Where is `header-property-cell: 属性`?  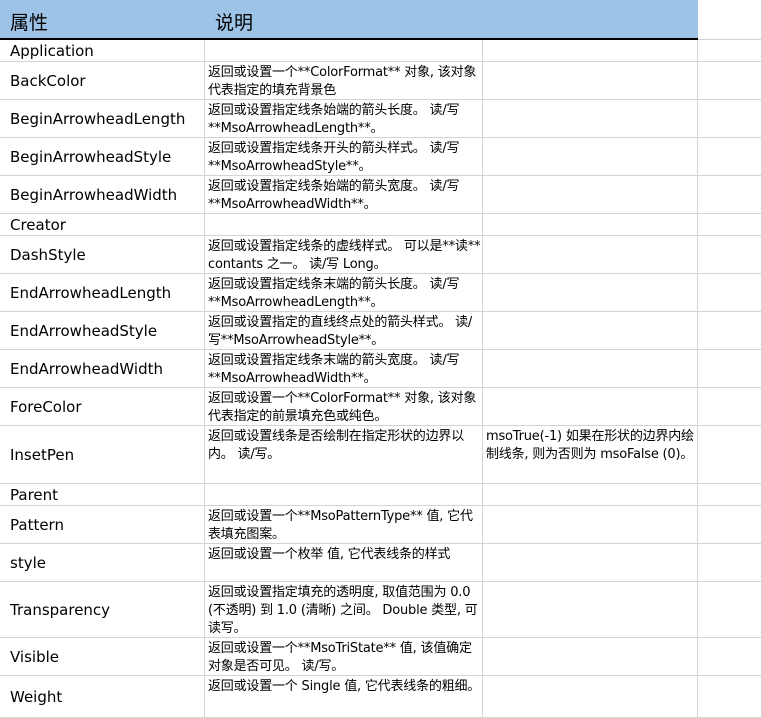
header-property-cell: 属性 is located at coordinates (102, 20).